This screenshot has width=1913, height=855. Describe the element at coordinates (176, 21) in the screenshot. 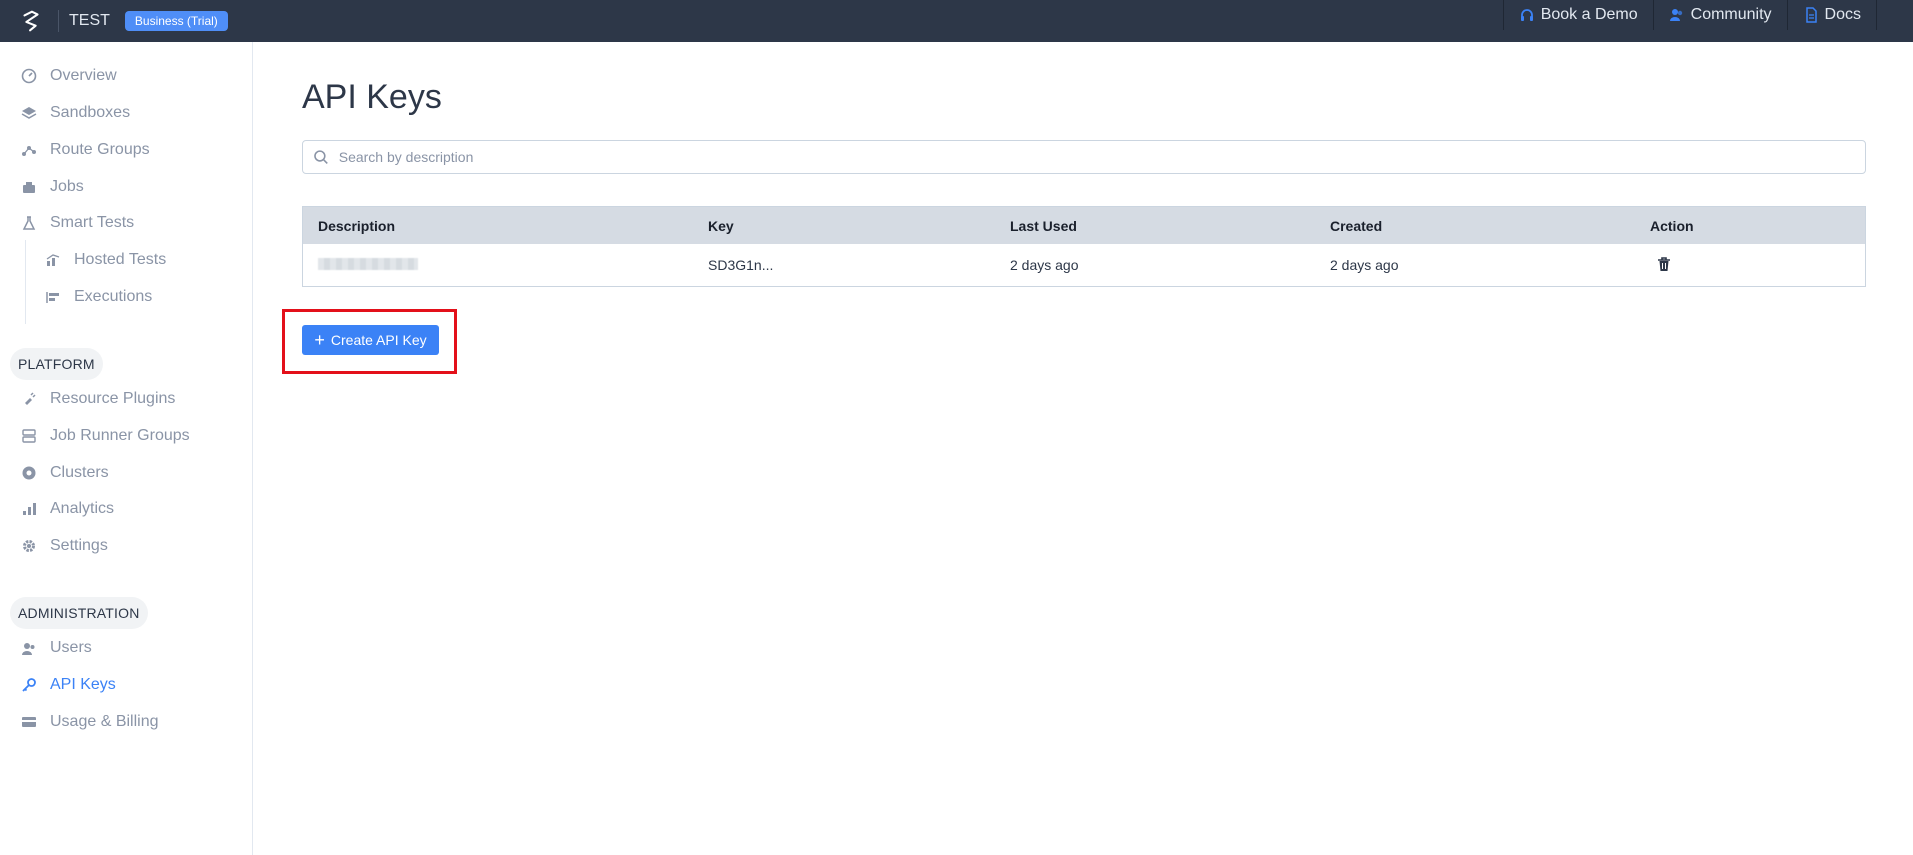

I see `plan-badge: Business (Trial)` at that location.